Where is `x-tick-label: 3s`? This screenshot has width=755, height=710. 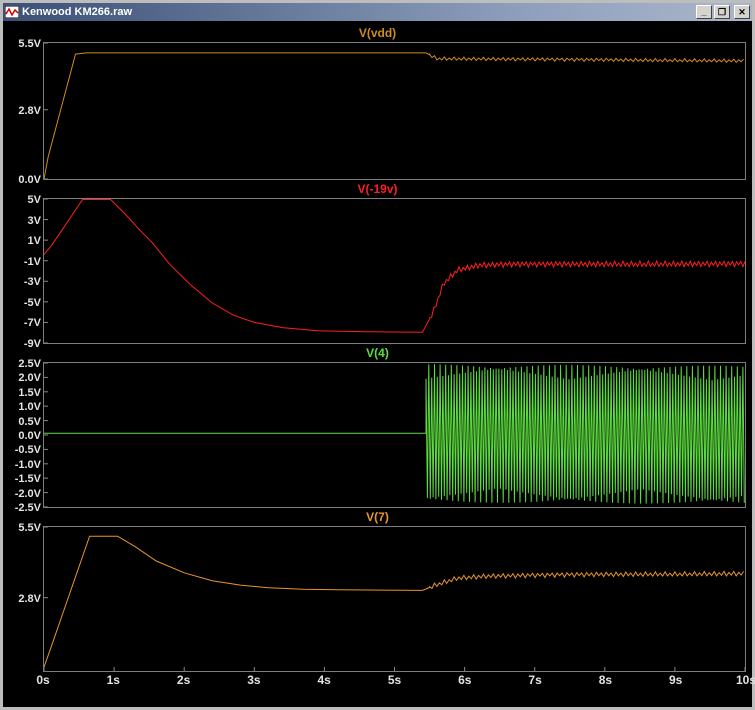 x-tick-label: 3s is located at coordinates (254, 680).